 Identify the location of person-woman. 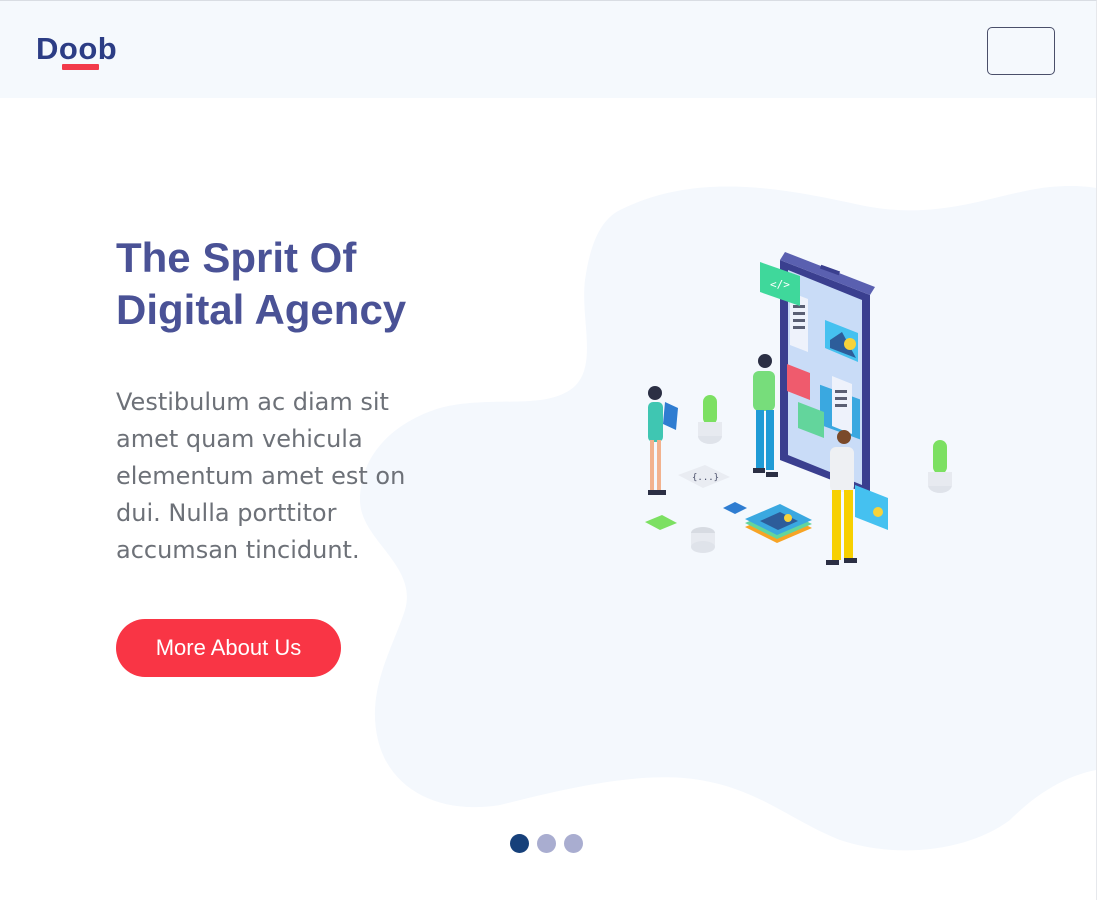
(663, 440).